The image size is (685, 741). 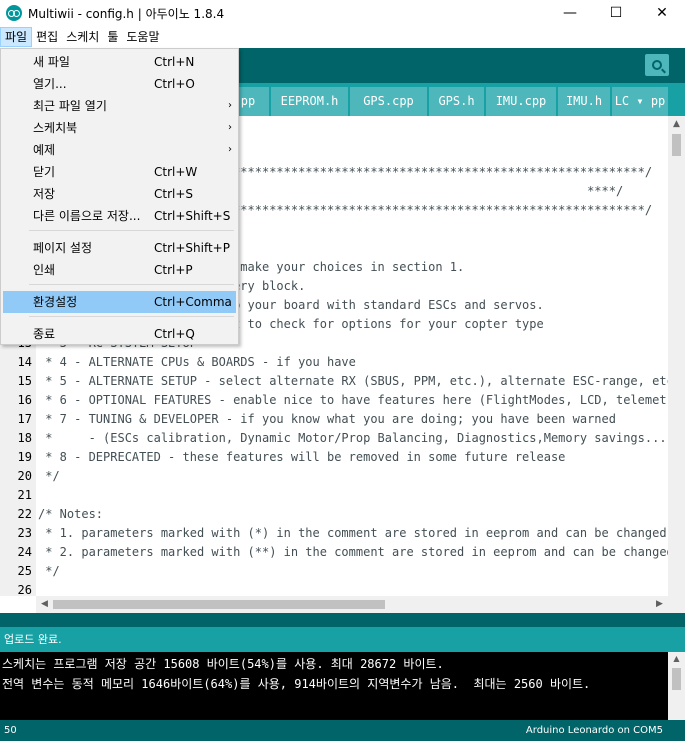 What do you see at coordinates (119, 128) in the screenshot?
I see `file-menu-item: 스케치북 ›` at bounding box center [119, 128].